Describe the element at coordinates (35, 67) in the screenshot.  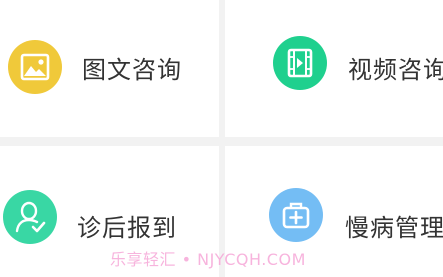
I see `image-icon` at that location.